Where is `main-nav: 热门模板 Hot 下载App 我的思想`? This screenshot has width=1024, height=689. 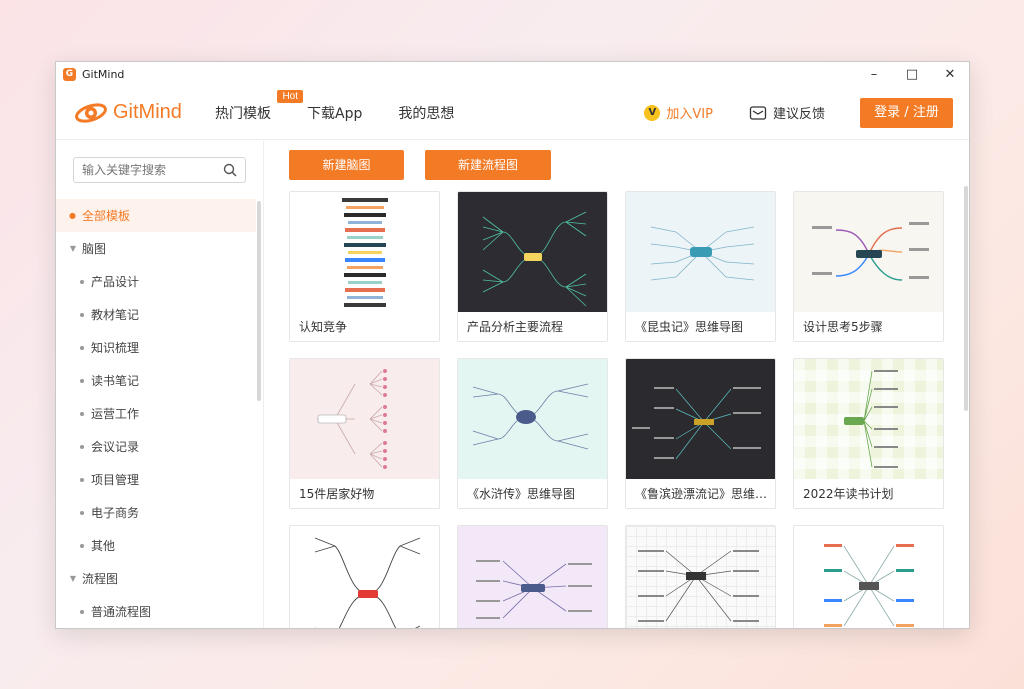
main-nav: 热门模板 Hot 下载App 我的思想 is located at coordinates (352, 106).